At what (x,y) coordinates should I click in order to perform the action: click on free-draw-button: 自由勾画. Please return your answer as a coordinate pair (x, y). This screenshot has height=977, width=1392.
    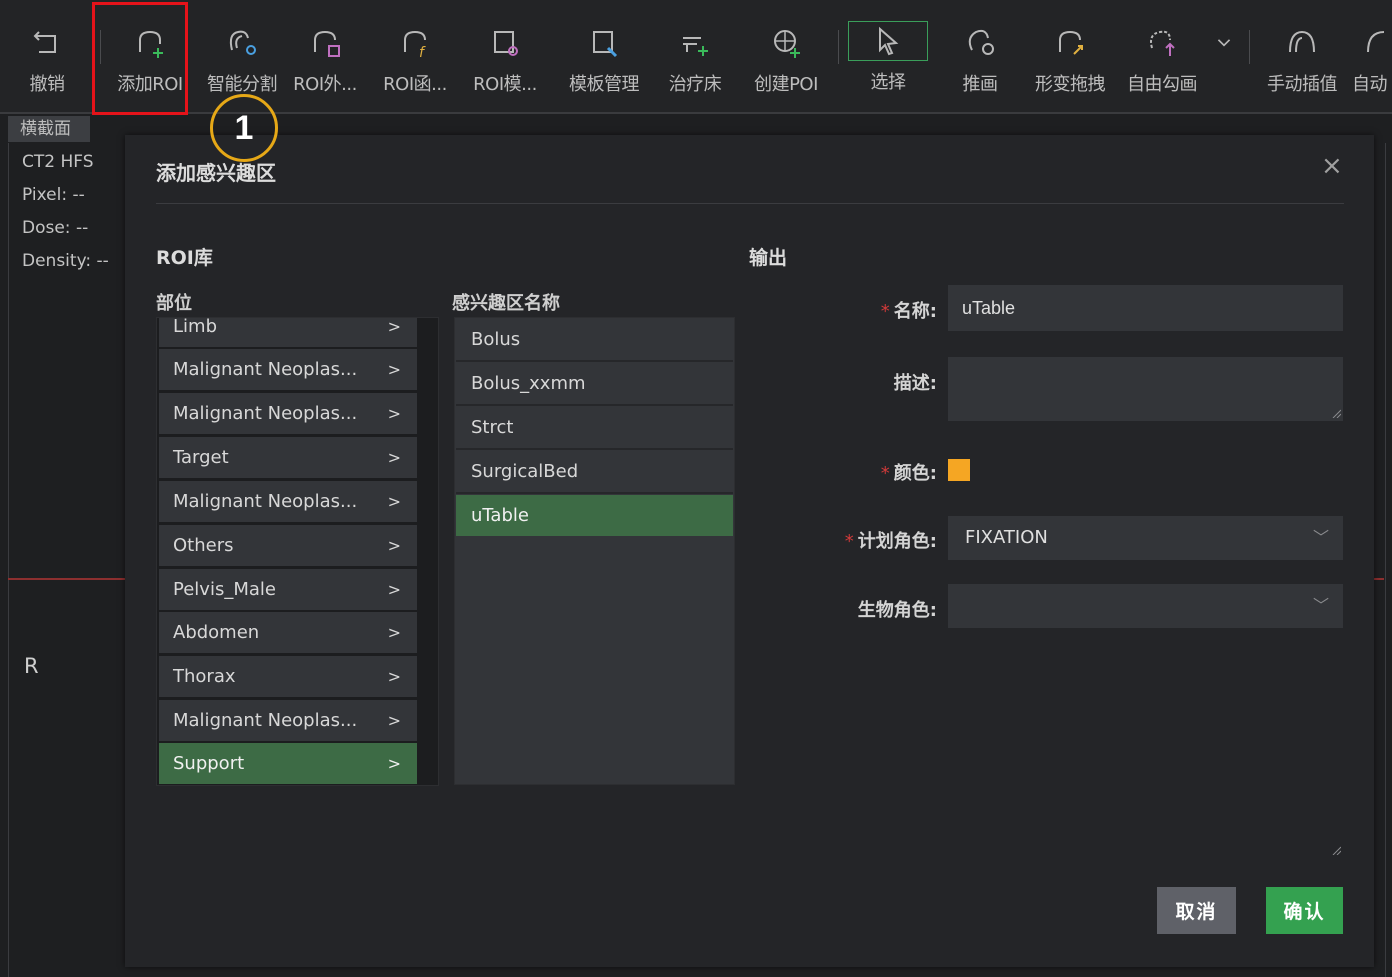
    Looking at the image, I should click on (1162, 56).